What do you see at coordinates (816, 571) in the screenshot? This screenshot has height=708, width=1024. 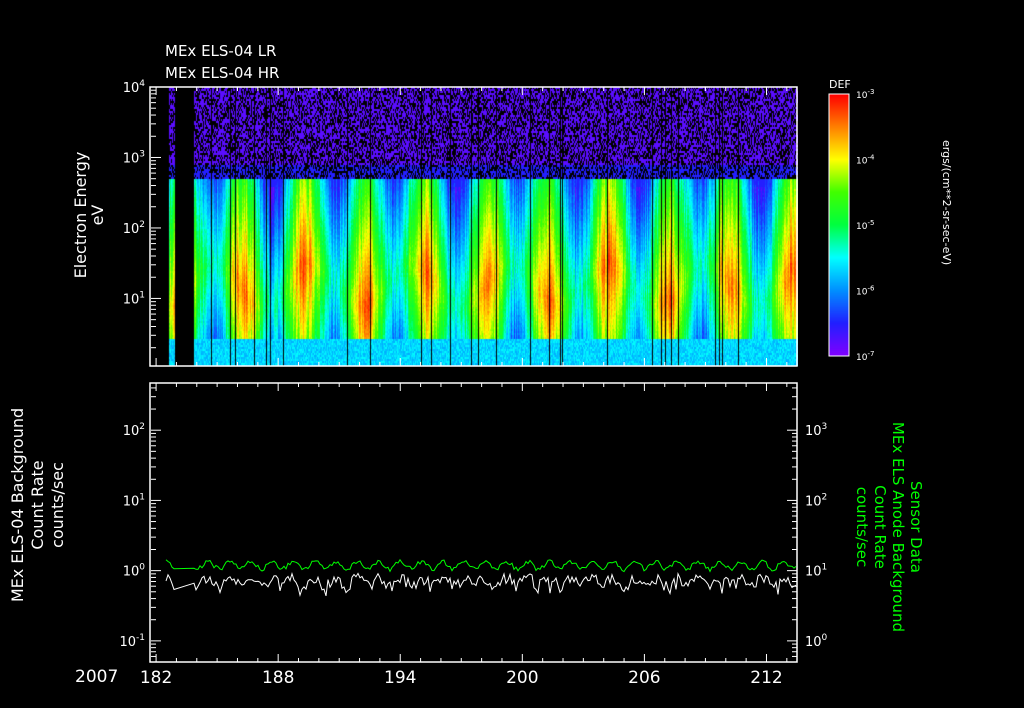 I see `right-count-axis-tick-label: 101` at bounding box center [816, 571].